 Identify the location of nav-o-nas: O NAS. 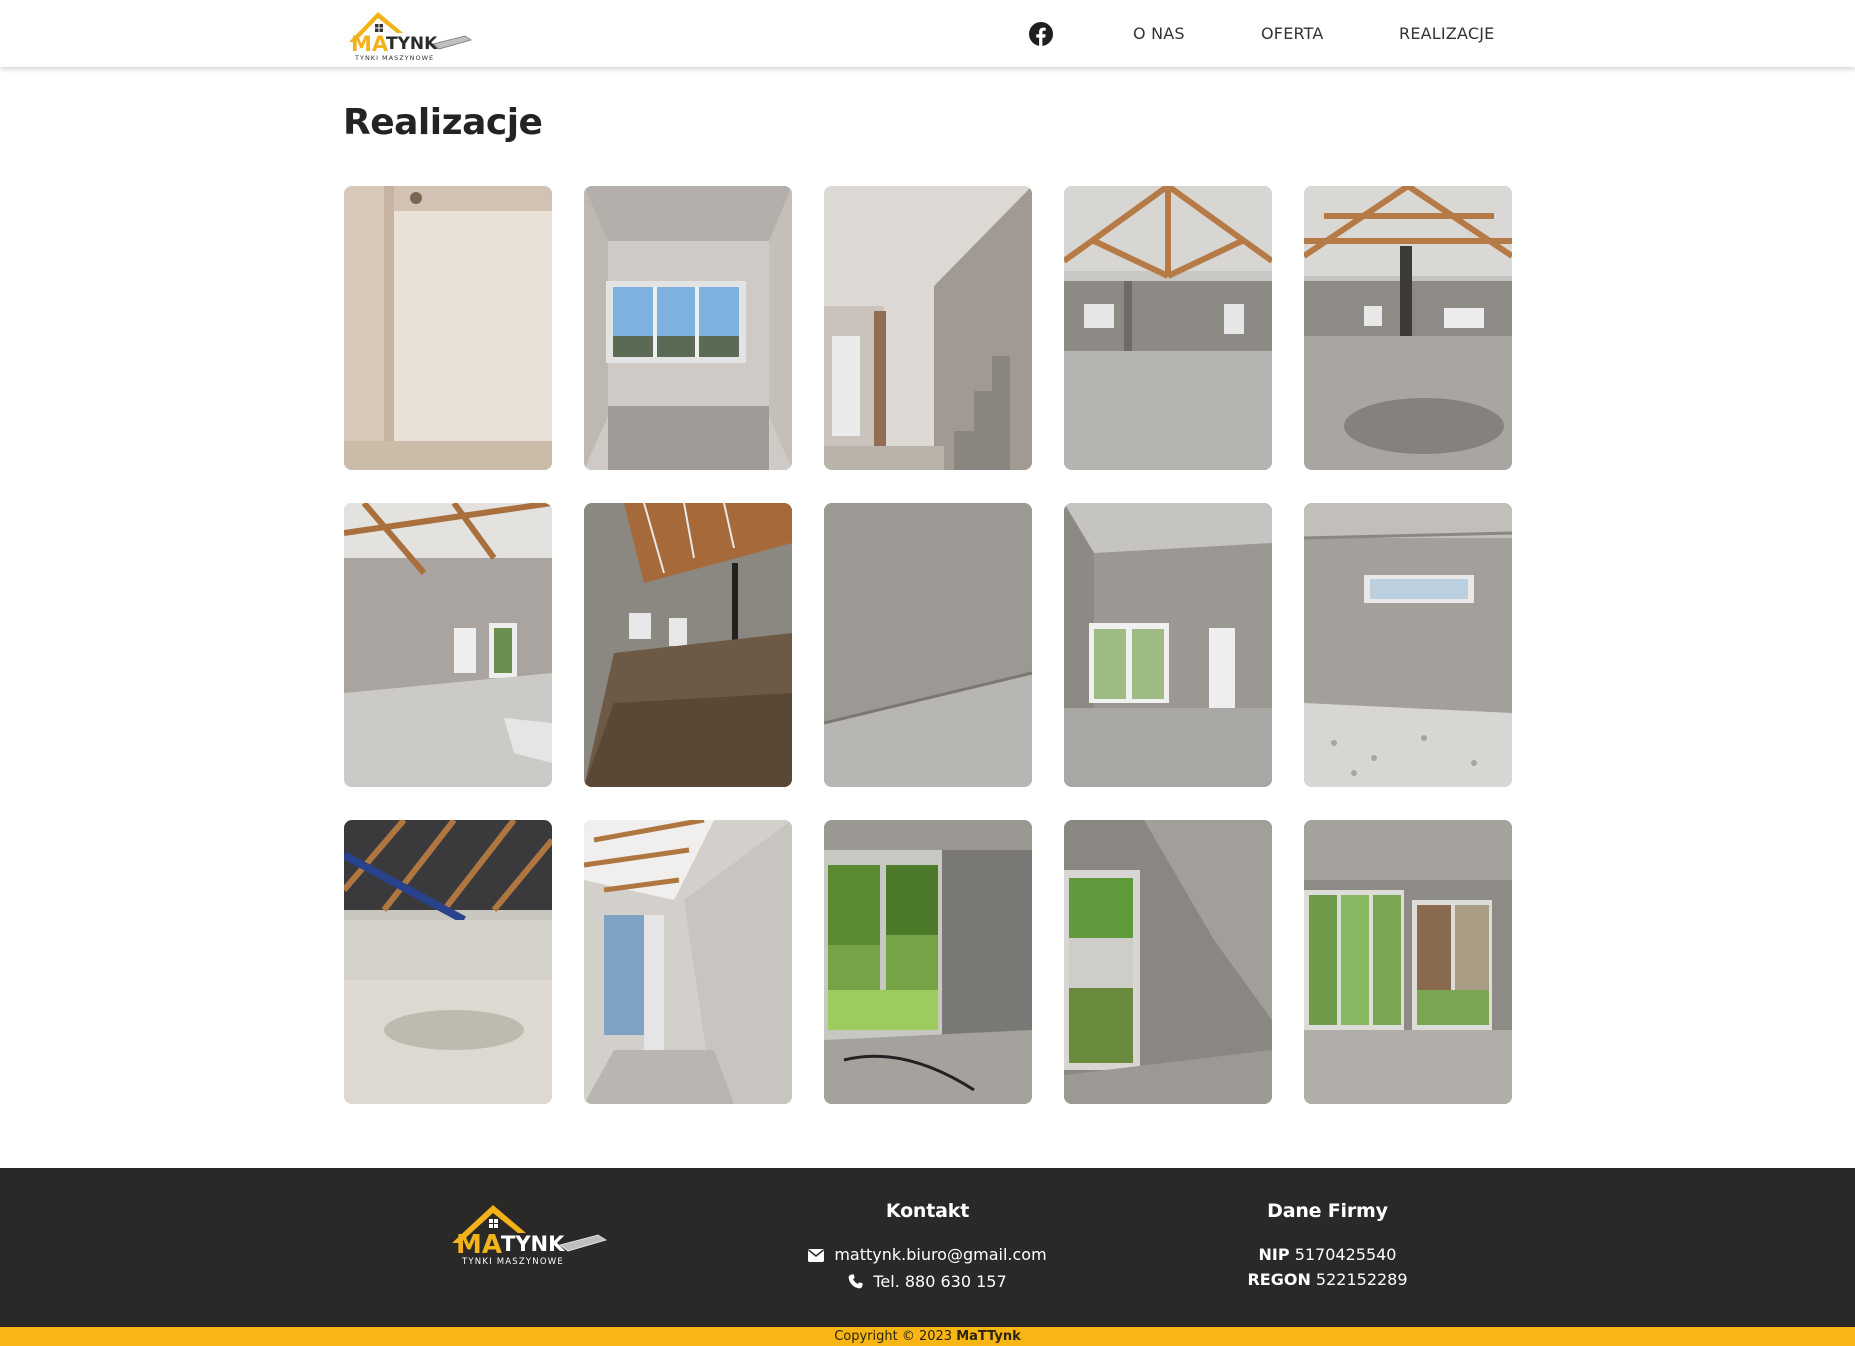
(1159, 33).